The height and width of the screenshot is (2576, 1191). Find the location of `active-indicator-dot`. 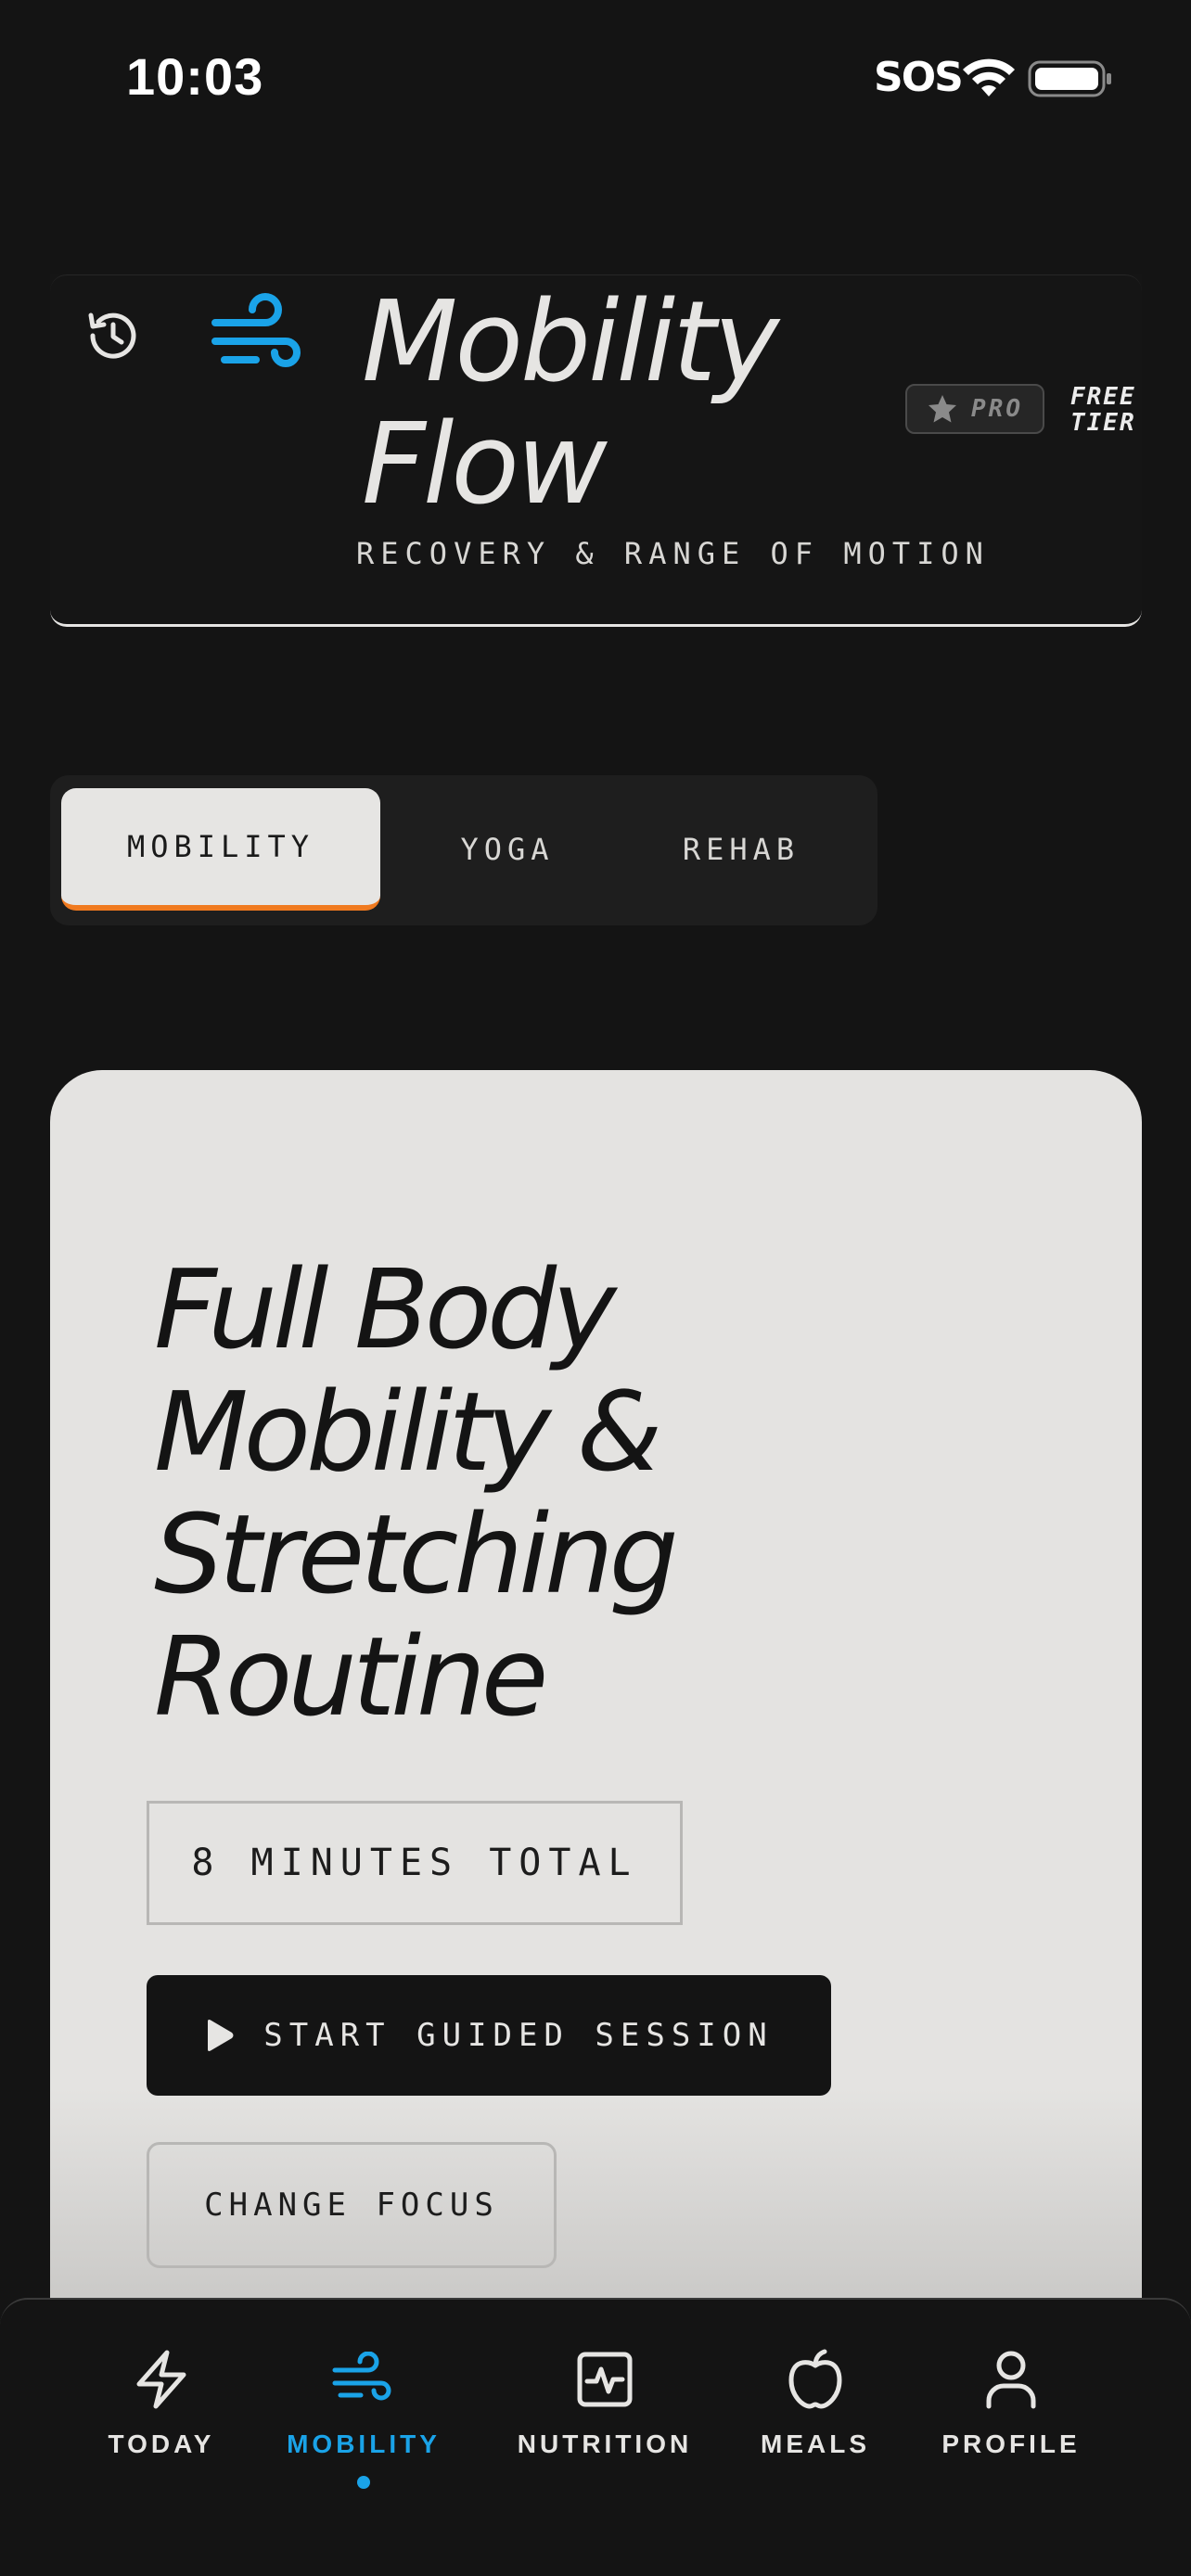

active-indicator-dot is located at coordinates (363, 2482).